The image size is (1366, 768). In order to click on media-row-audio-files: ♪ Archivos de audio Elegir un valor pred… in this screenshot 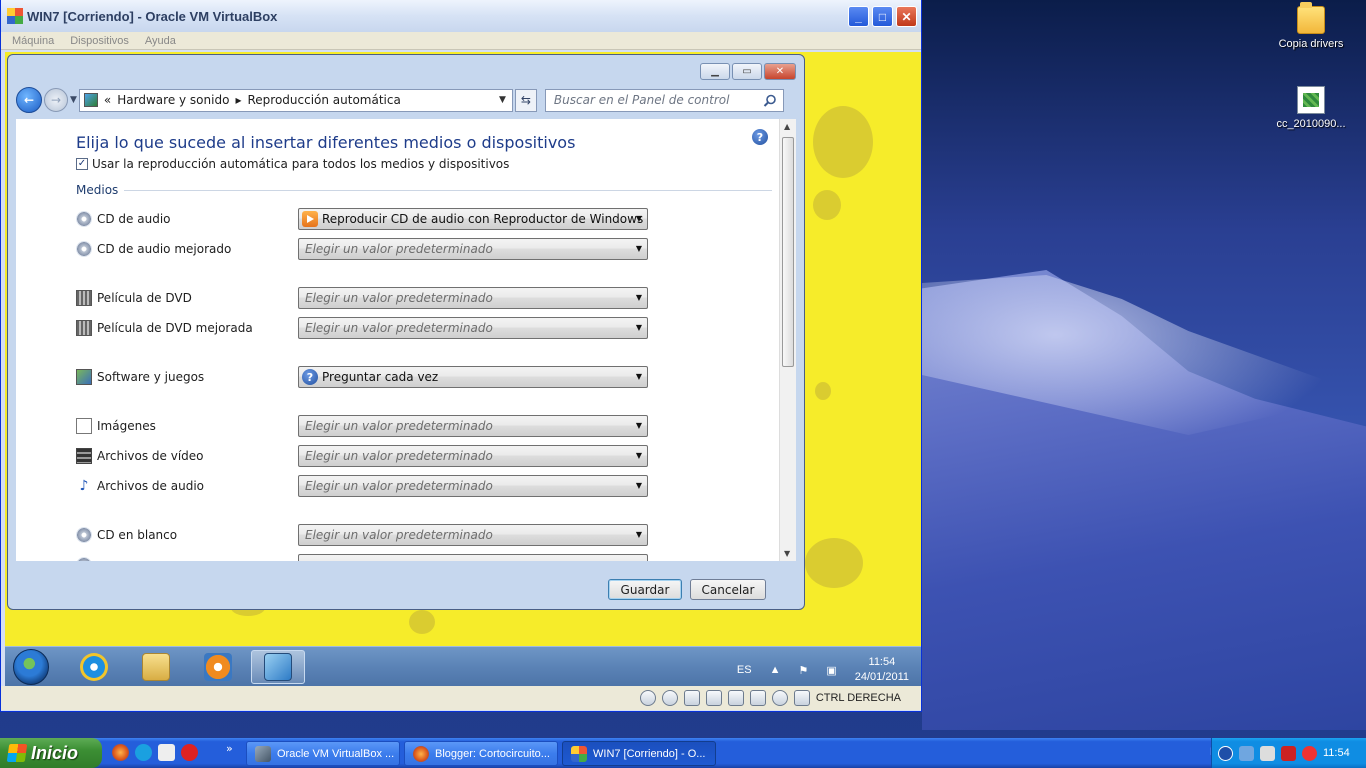, I will do `click(376, 486)`.